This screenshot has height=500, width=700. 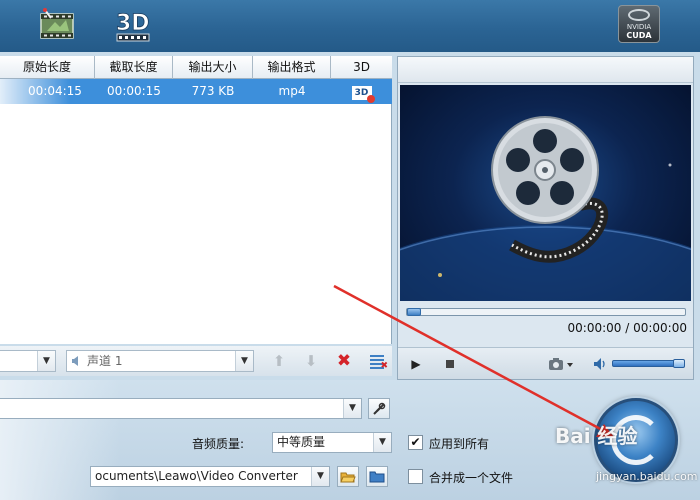 I want to click on subtitle-select: ▼, so click(x=28, y=361).